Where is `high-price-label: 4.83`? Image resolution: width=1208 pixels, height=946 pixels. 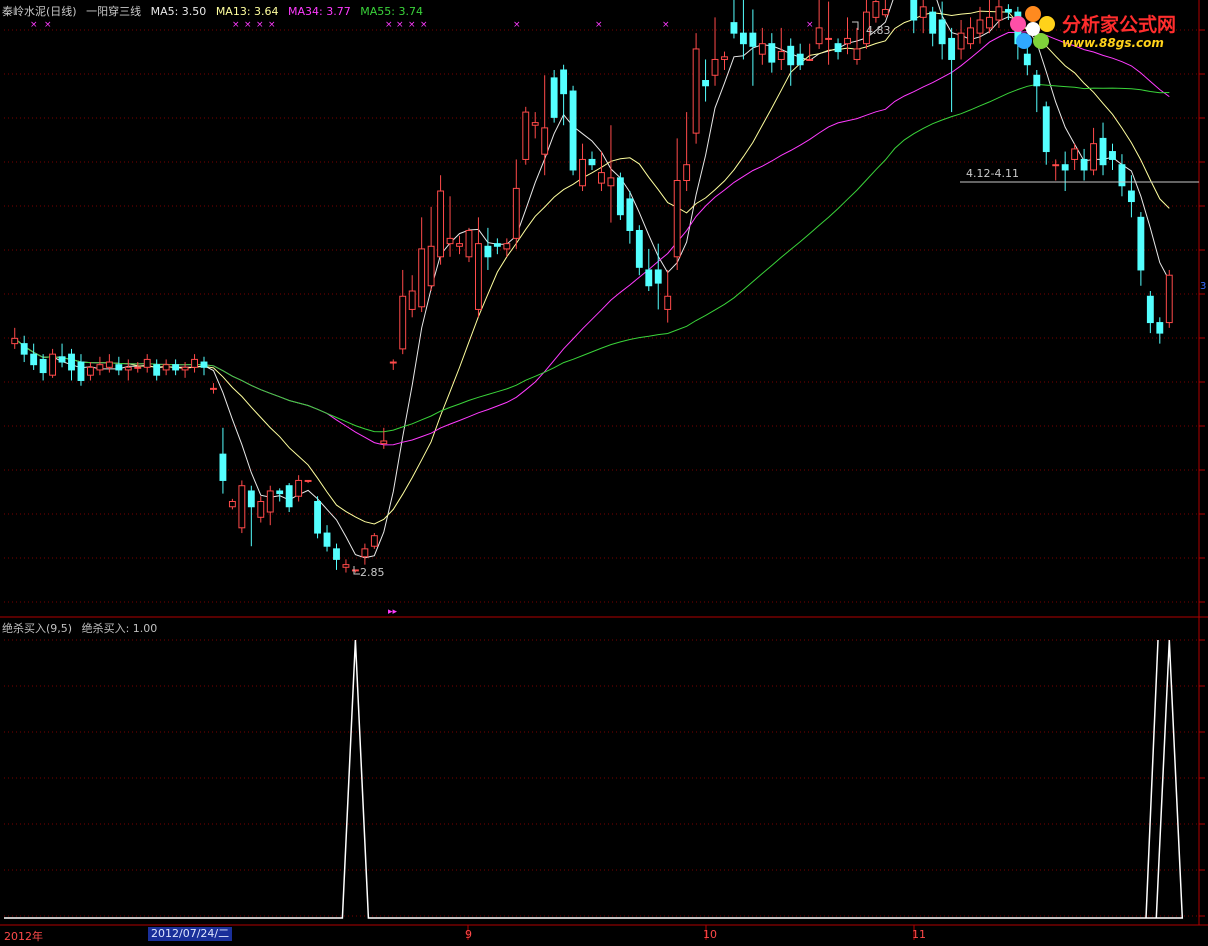
high-price-label: 4.83 is located at coordinates (878, 30).